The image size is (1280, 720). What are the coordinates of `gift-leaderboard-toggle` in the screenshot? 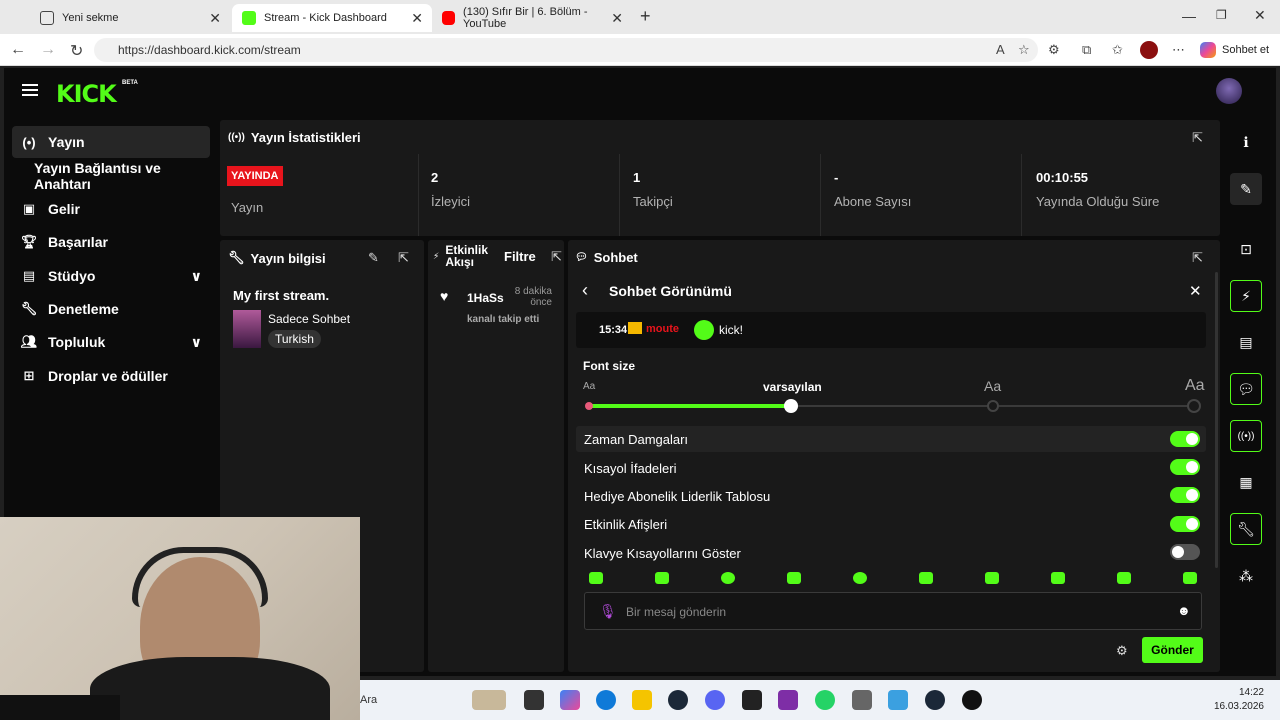 It's located at (1185, 495).